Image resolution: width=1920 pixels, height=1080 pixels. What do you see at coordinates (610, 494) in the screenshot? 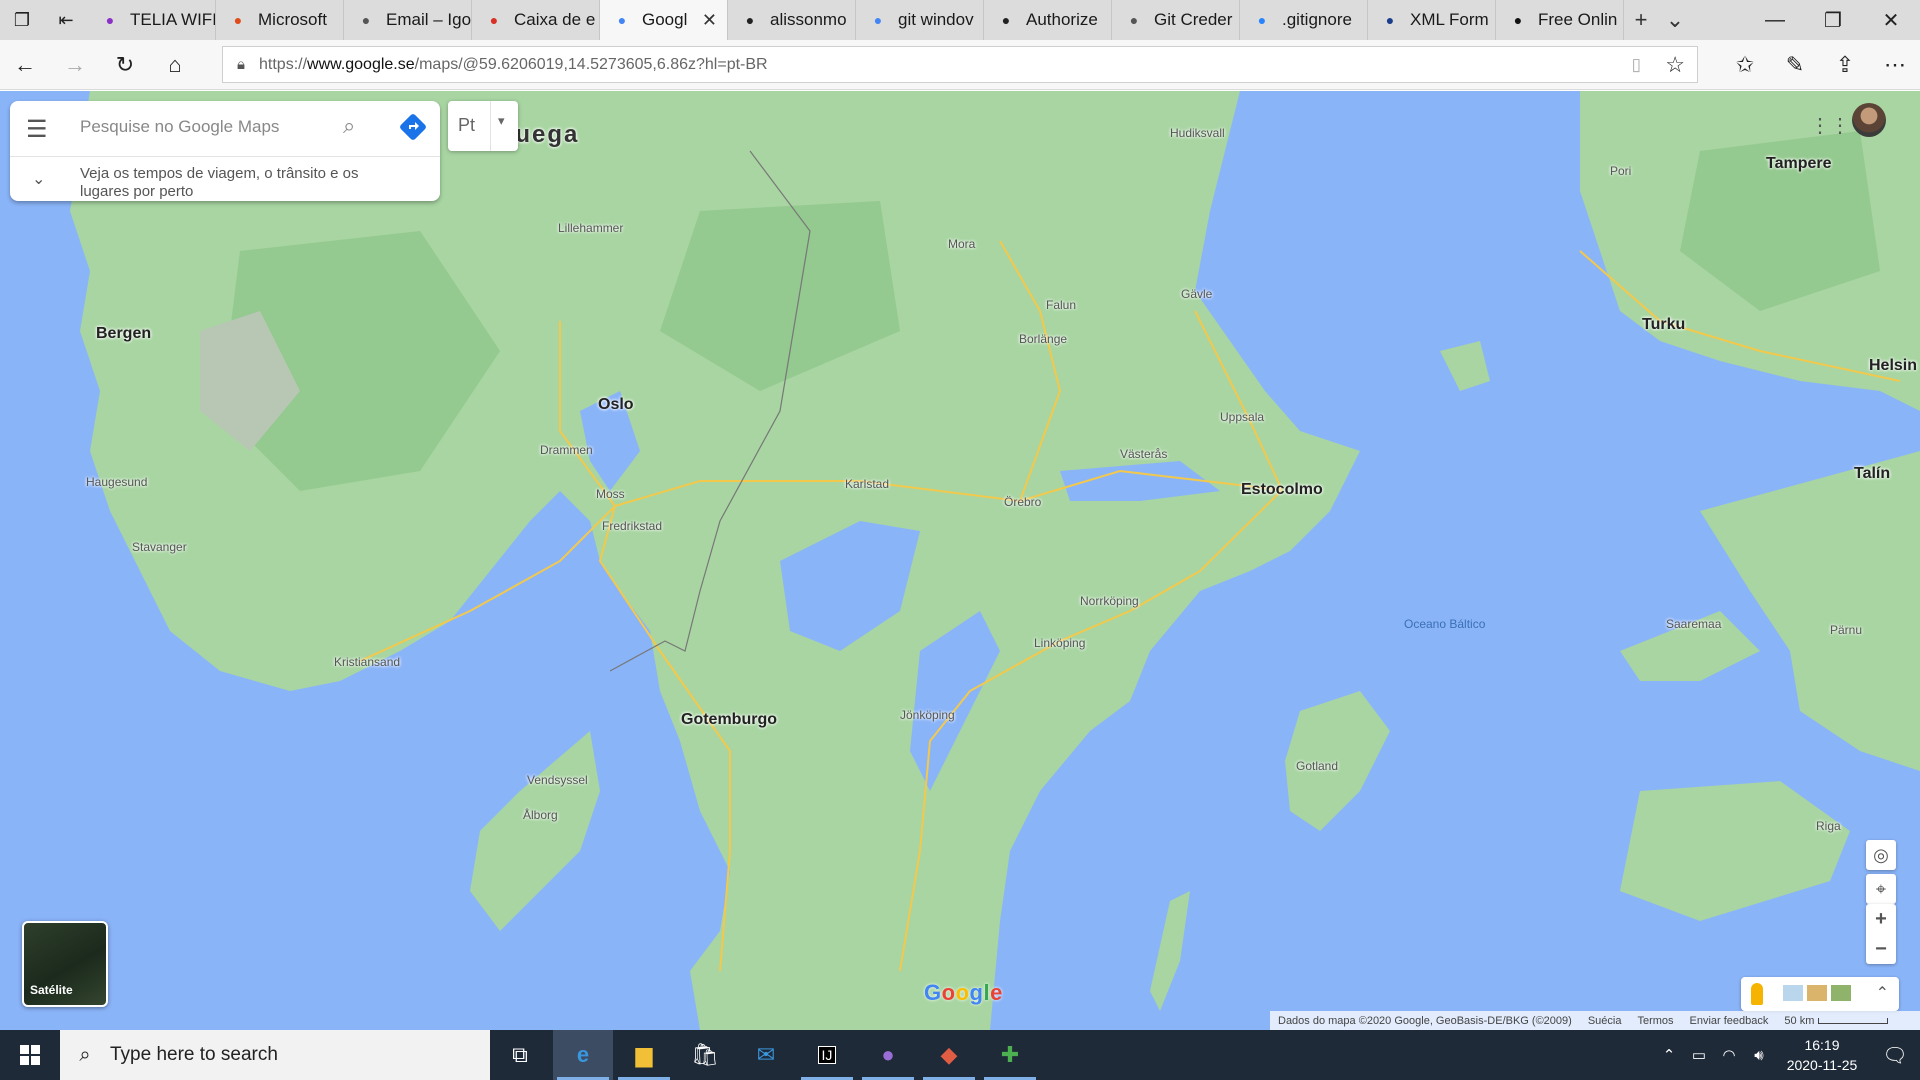
I see `map-label: Moss` at bounding box center [610, 494].